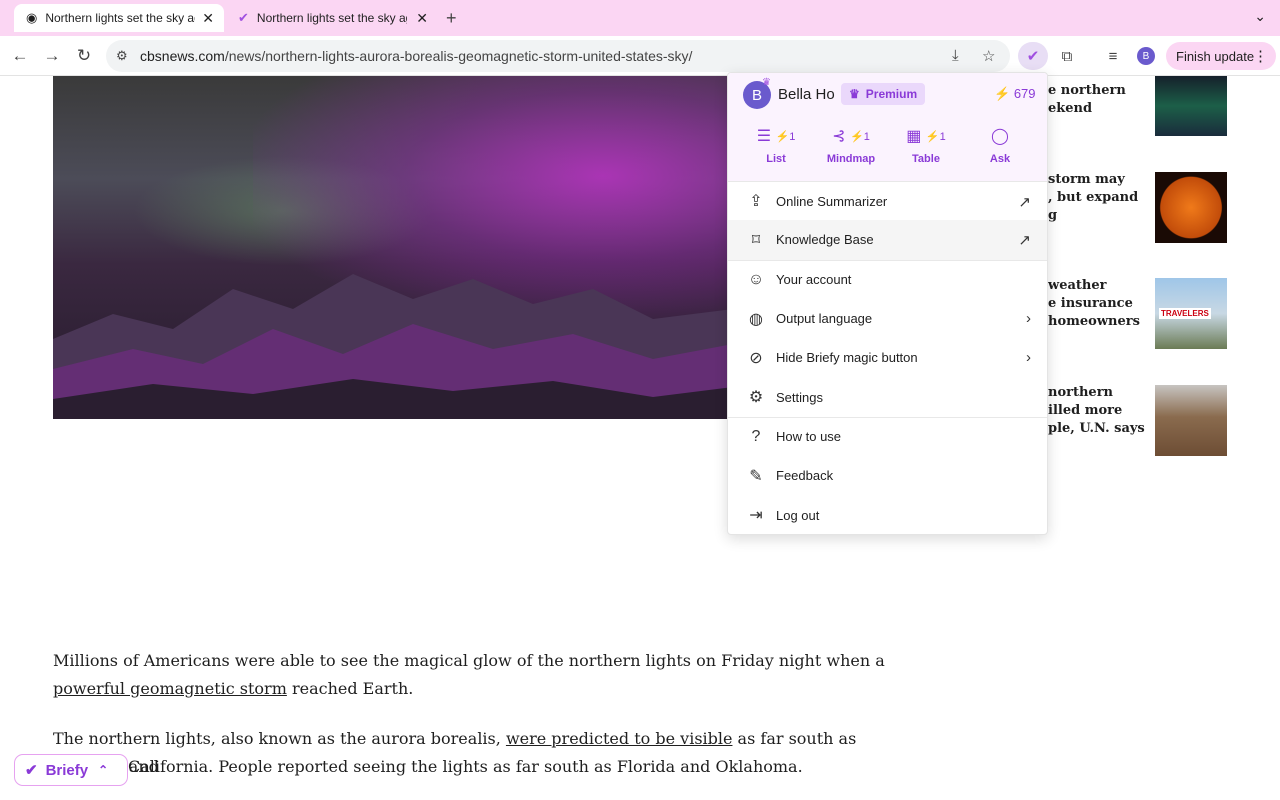 The height and width of the screenshot is (800, 1280). Describe the element at coordinates (851, 144) in the screenshot. I see `mindmap-action-button: ⊰ ⚡1 Mindmap` at that location.